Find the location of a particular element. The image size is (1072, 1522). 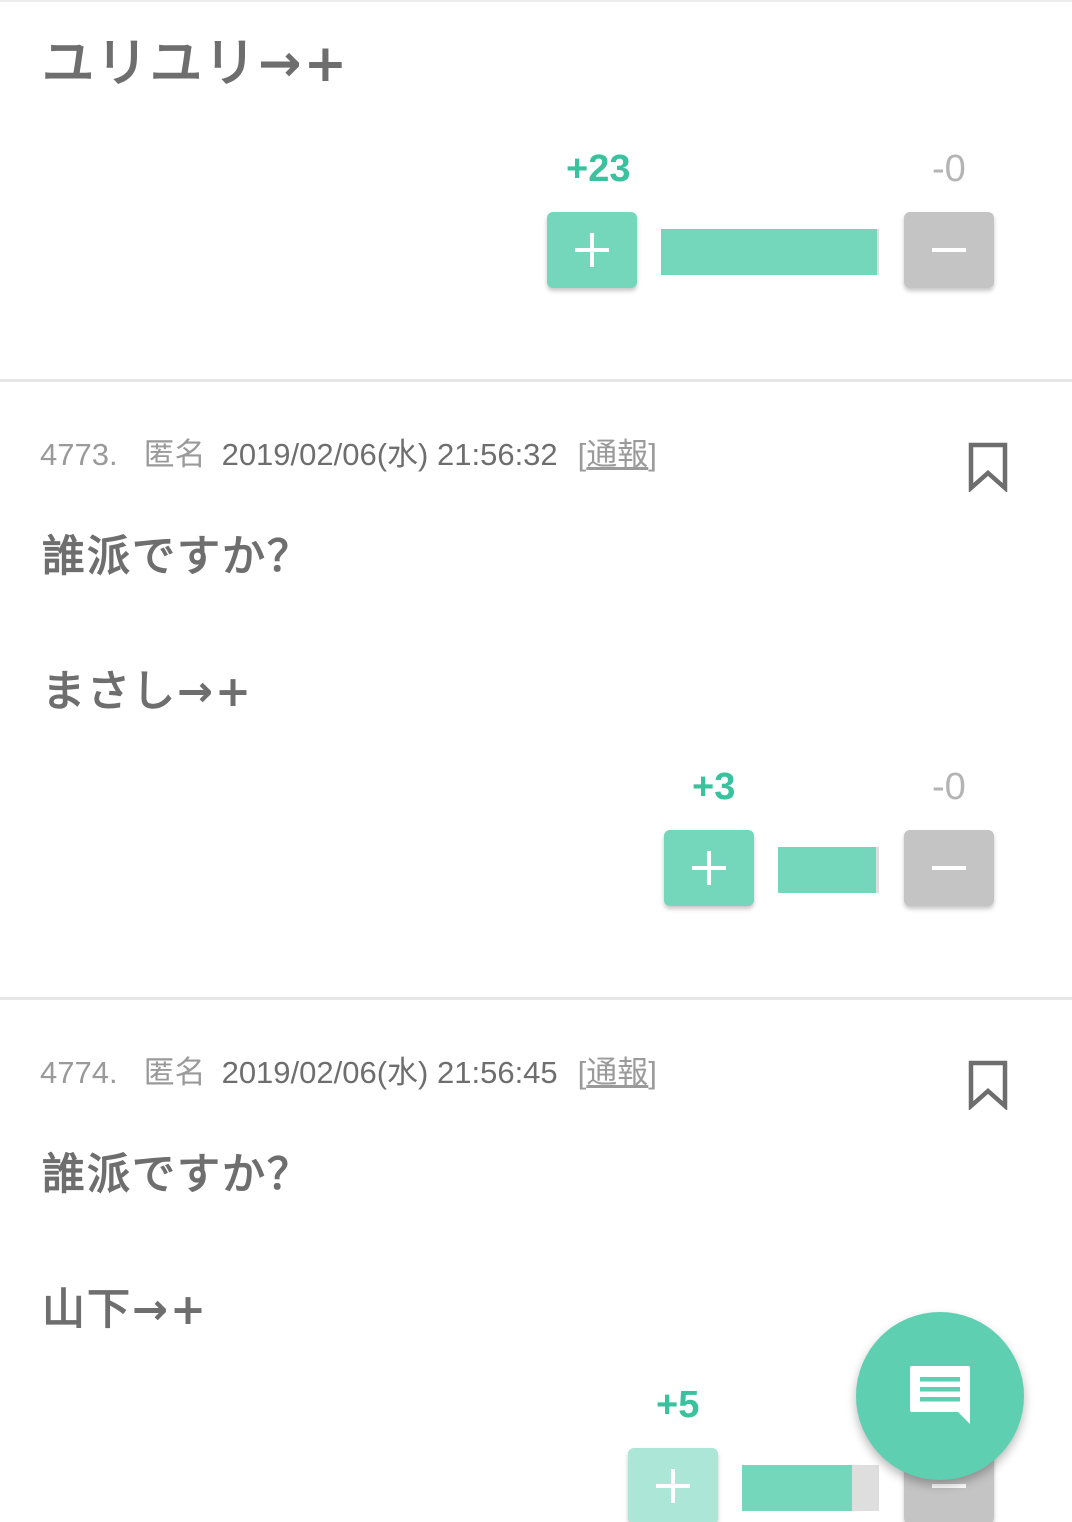

plus-count: +5 is located at coordinates (678, 1405).